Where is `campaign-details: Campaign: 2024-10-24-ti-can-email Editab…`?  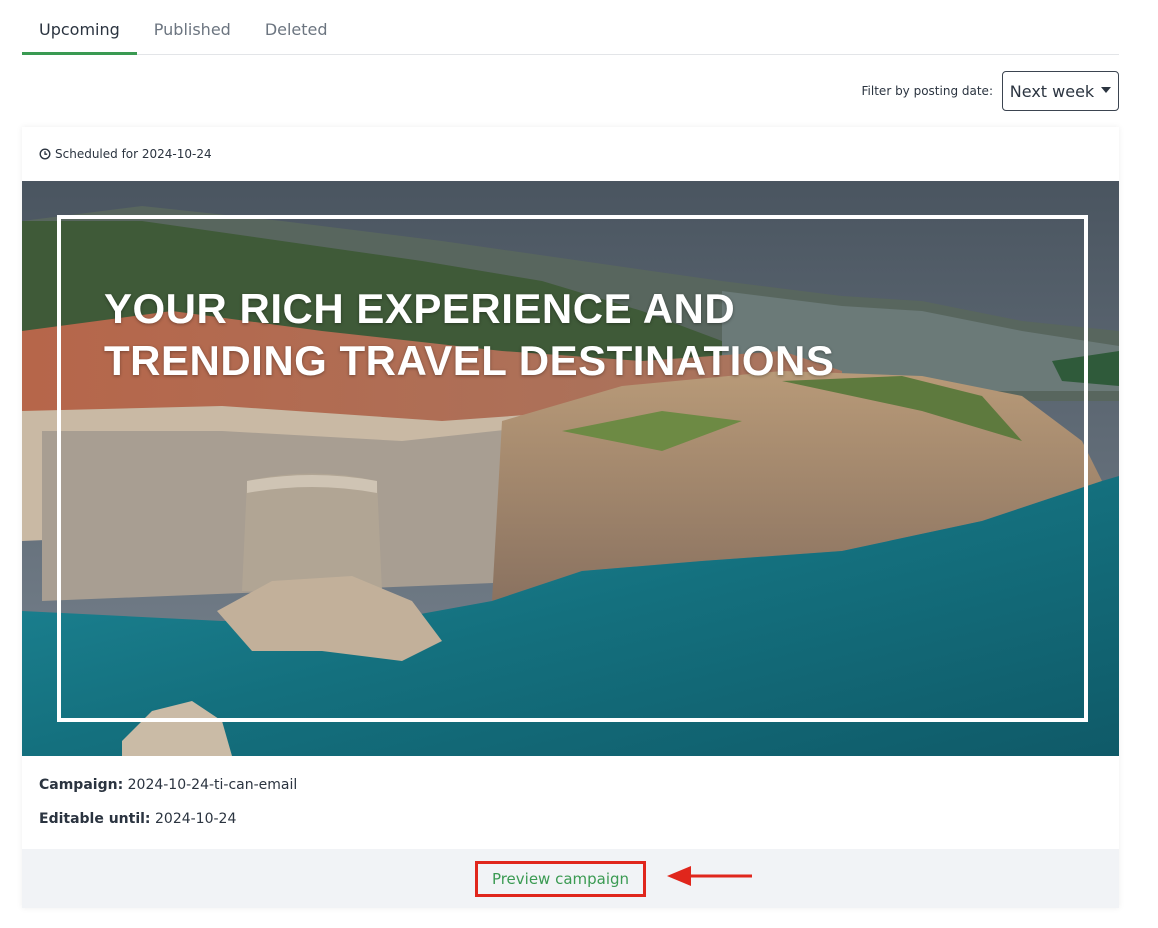
campaign-details: Campaign: 2024-10-24-ti-can-email Editab… is located at coordinates (570, 800).